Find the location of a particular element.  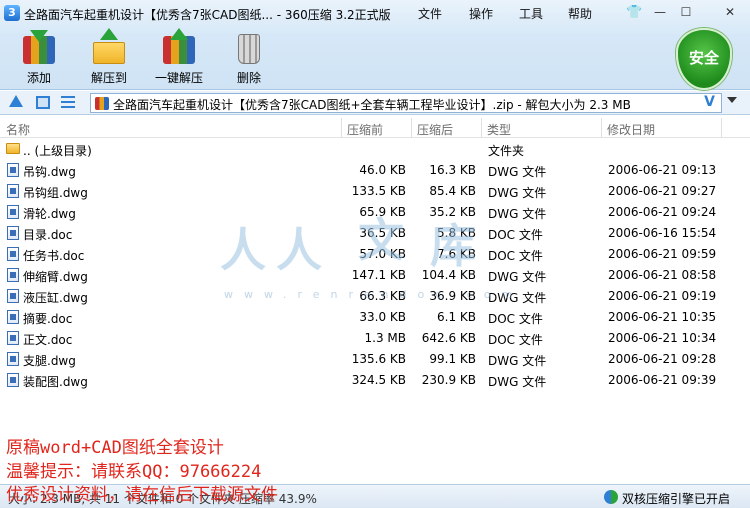

add-label: 添加 is located at coordinates (38, 78).